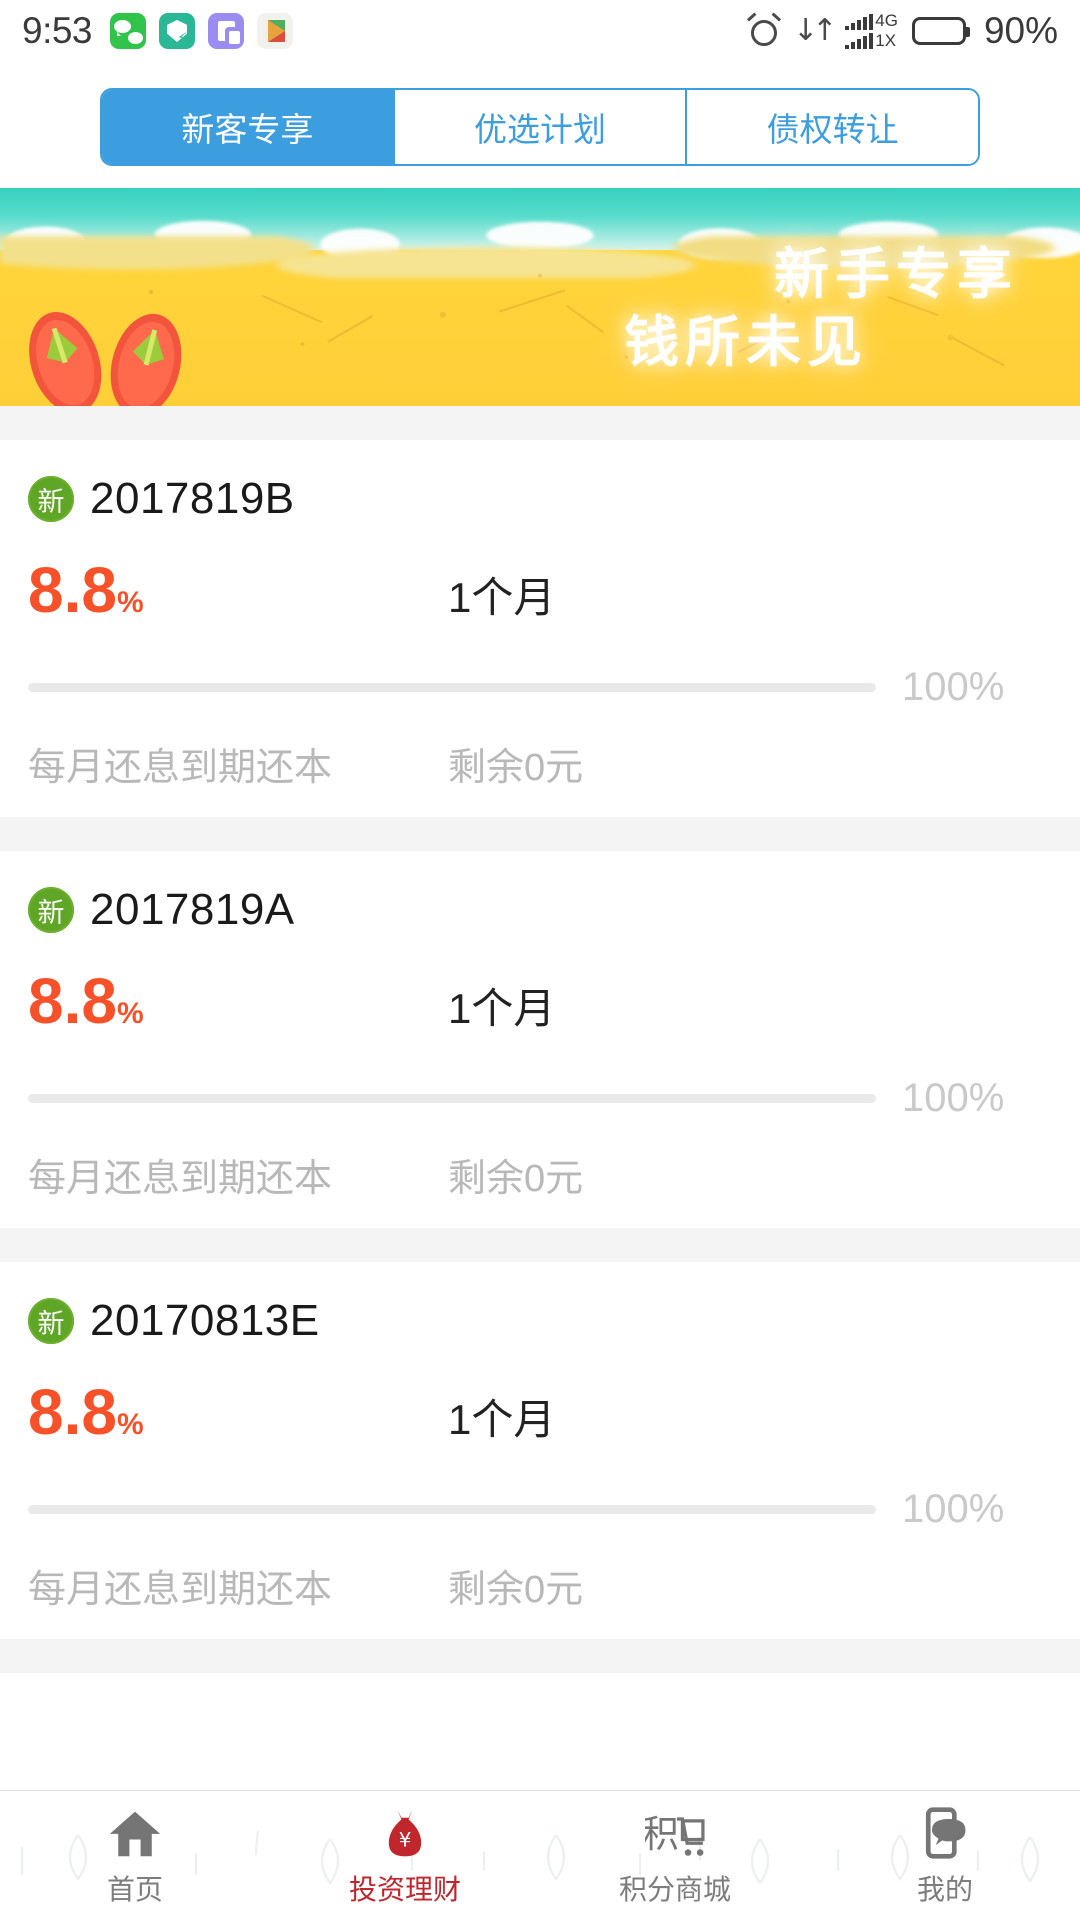  Describe the element at coordinates (57, 30) in the screenshot. I see `status-time: 9:53` at that location.